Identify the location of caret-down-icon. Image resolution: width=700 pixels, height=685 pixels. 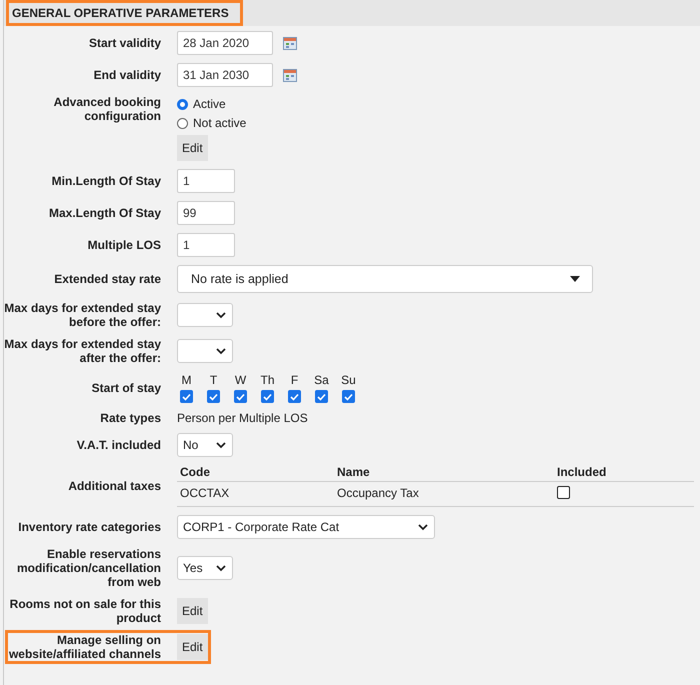
(575, 279).